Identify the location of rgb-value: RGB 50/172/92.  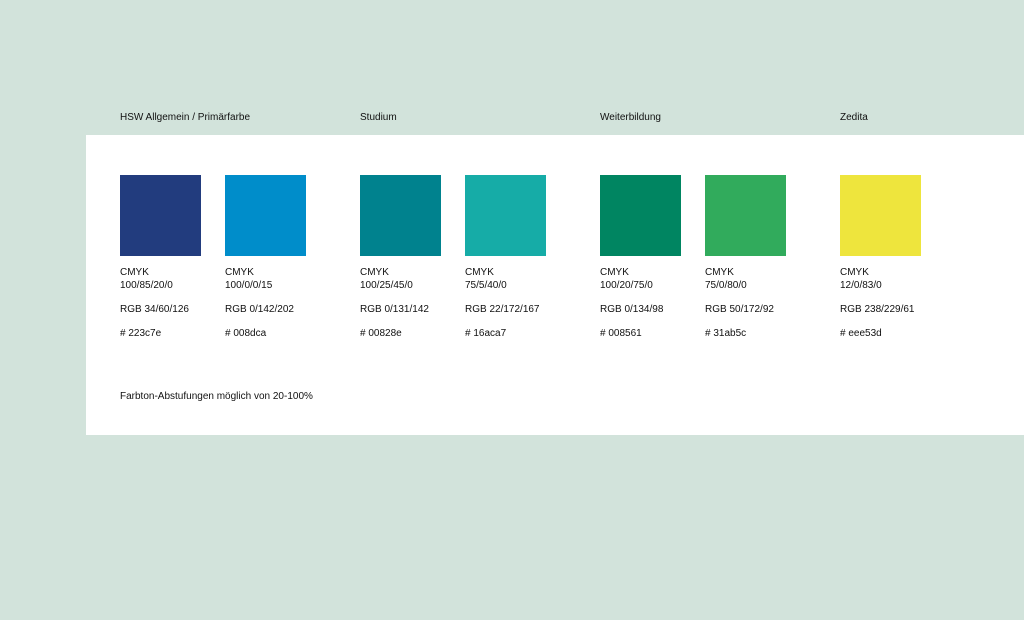
(739, 309).